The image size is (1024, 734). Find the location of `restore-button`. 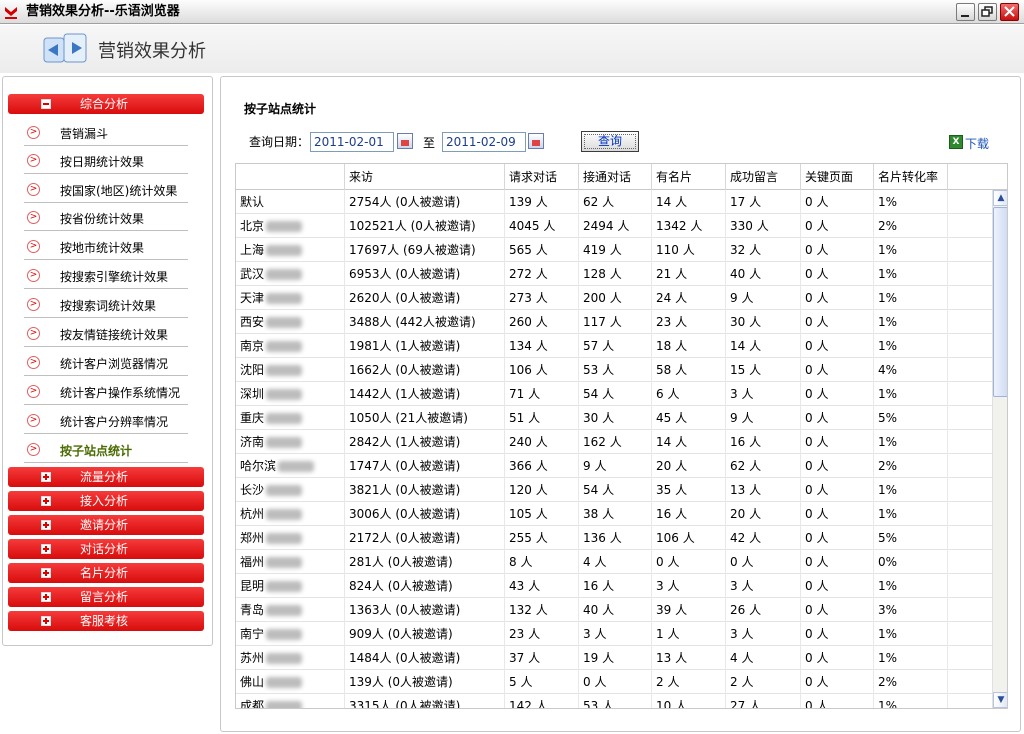

restore-button is located at coordinates (987, 12).